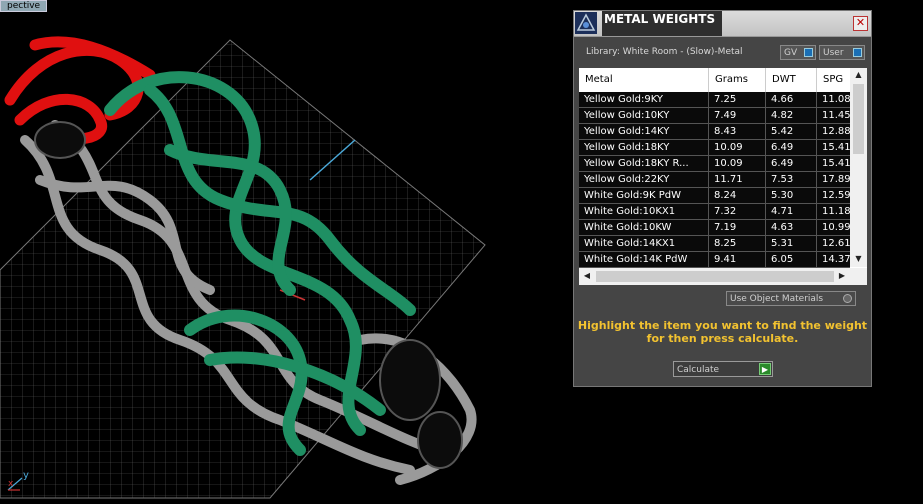 This screenshot has height=504, width=923. What do you see at coordinates (644, 131) in the screenshot?
I see `cell-metal: Yellow Gold:14KY` at bounding box center [644, 131].